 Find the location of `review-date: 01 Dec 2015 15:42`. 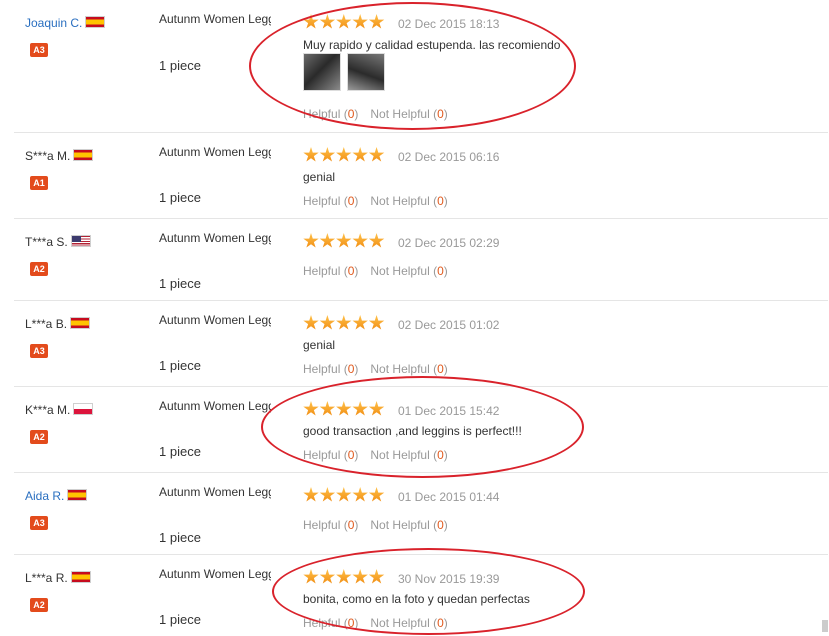

review-date: 01 Dec 2015 15:42 is located at coordinates (449, 411).